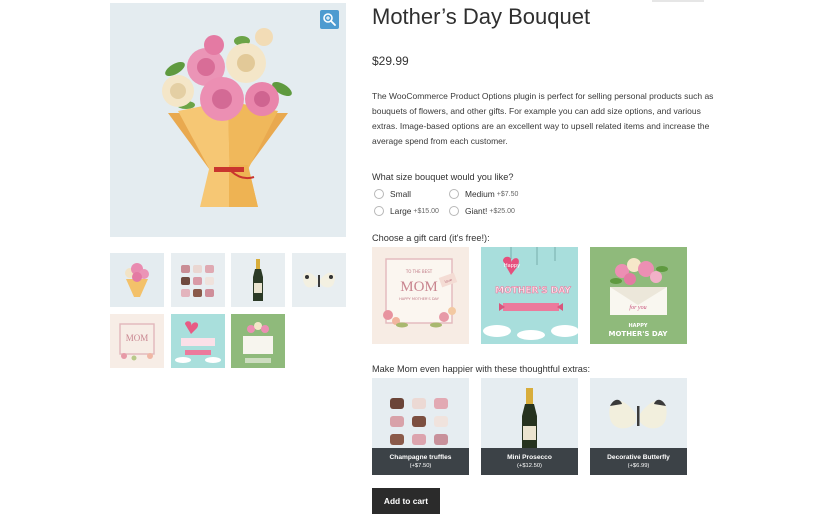 The height and width of the screenshot is (518, 820). I want to click on extra-caption: Mini Prosecco (+$12.50), so click(529, 461).